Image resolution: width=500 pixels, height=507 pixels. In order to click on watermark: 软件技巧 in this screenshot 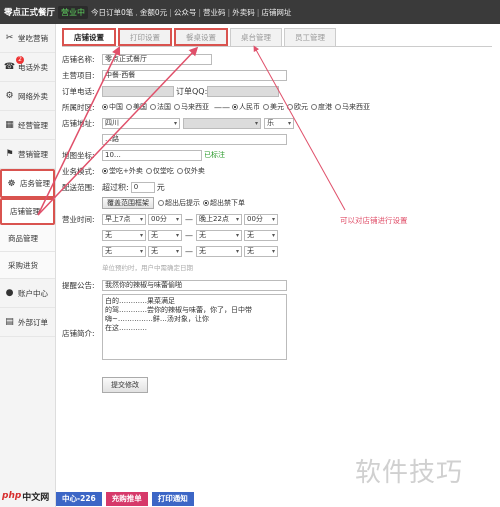, I will do `click(409, 473)`.